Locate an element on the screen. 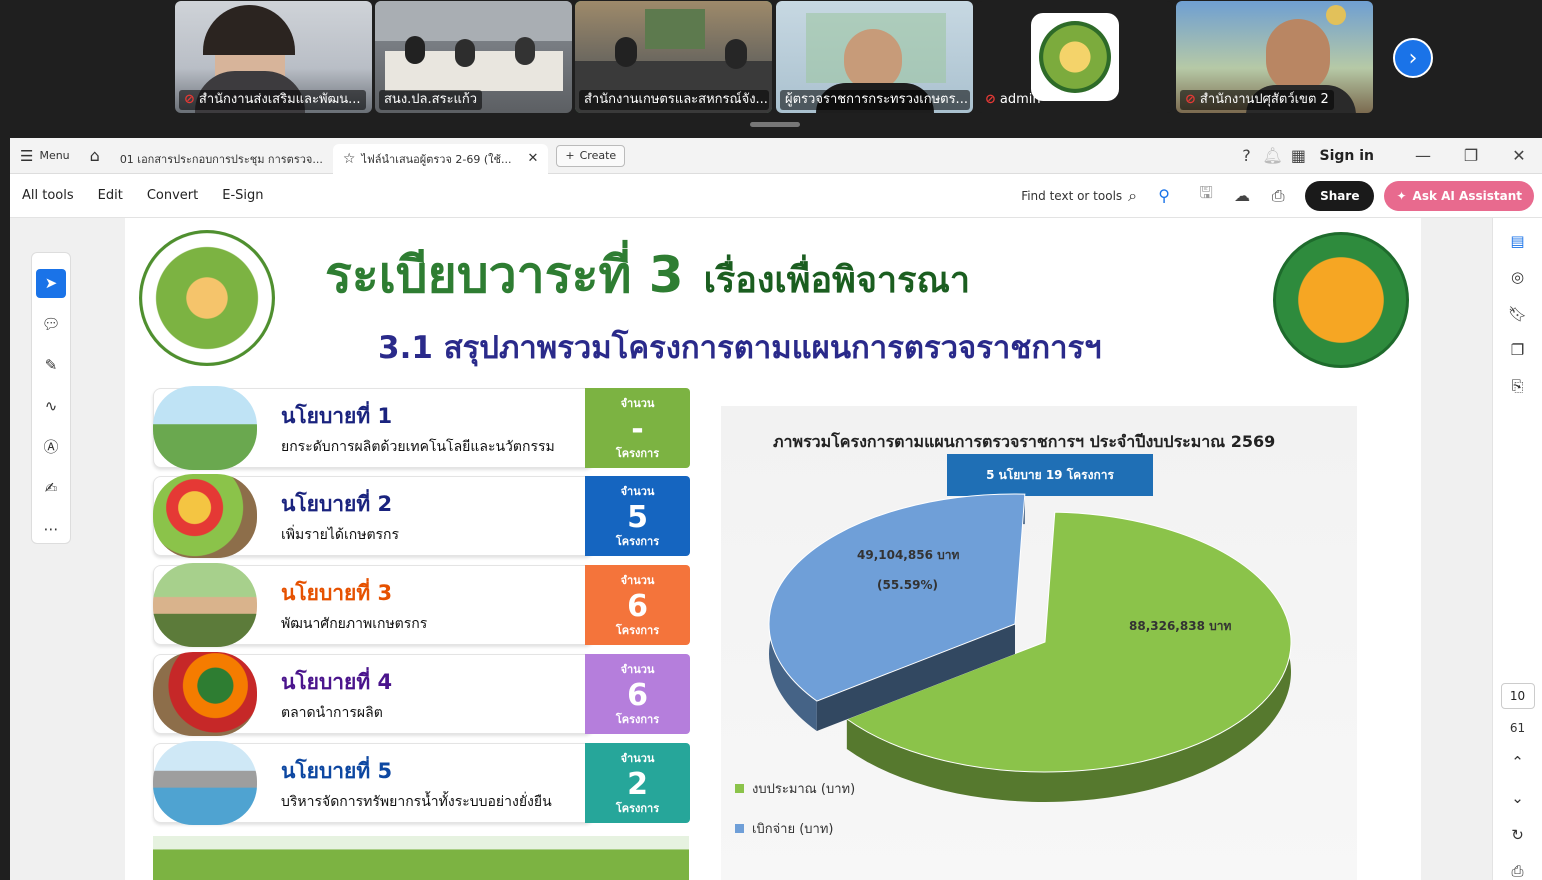  chevron-down-icon: ⌄ is located at coordinates (1518, 798).